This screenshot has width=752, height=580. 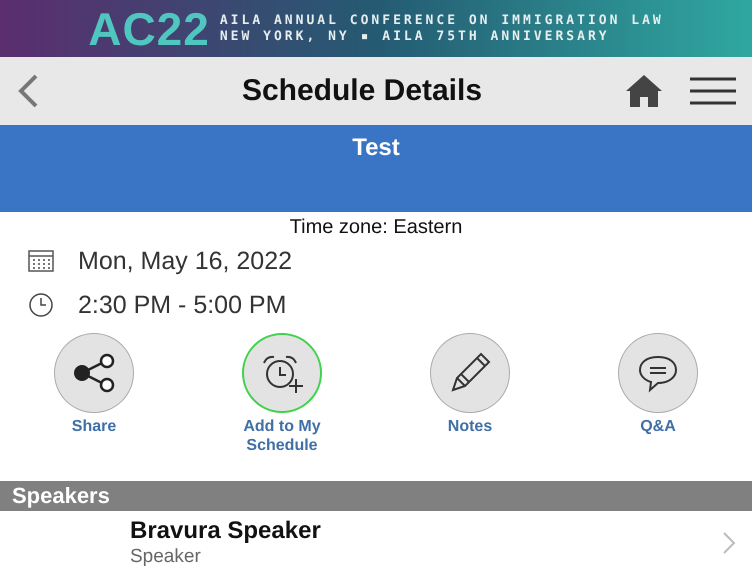 What do you see at coordinates (376, 496) in the screenshot?
I see `section-header: Speakers` at bounding box center [376, 496].